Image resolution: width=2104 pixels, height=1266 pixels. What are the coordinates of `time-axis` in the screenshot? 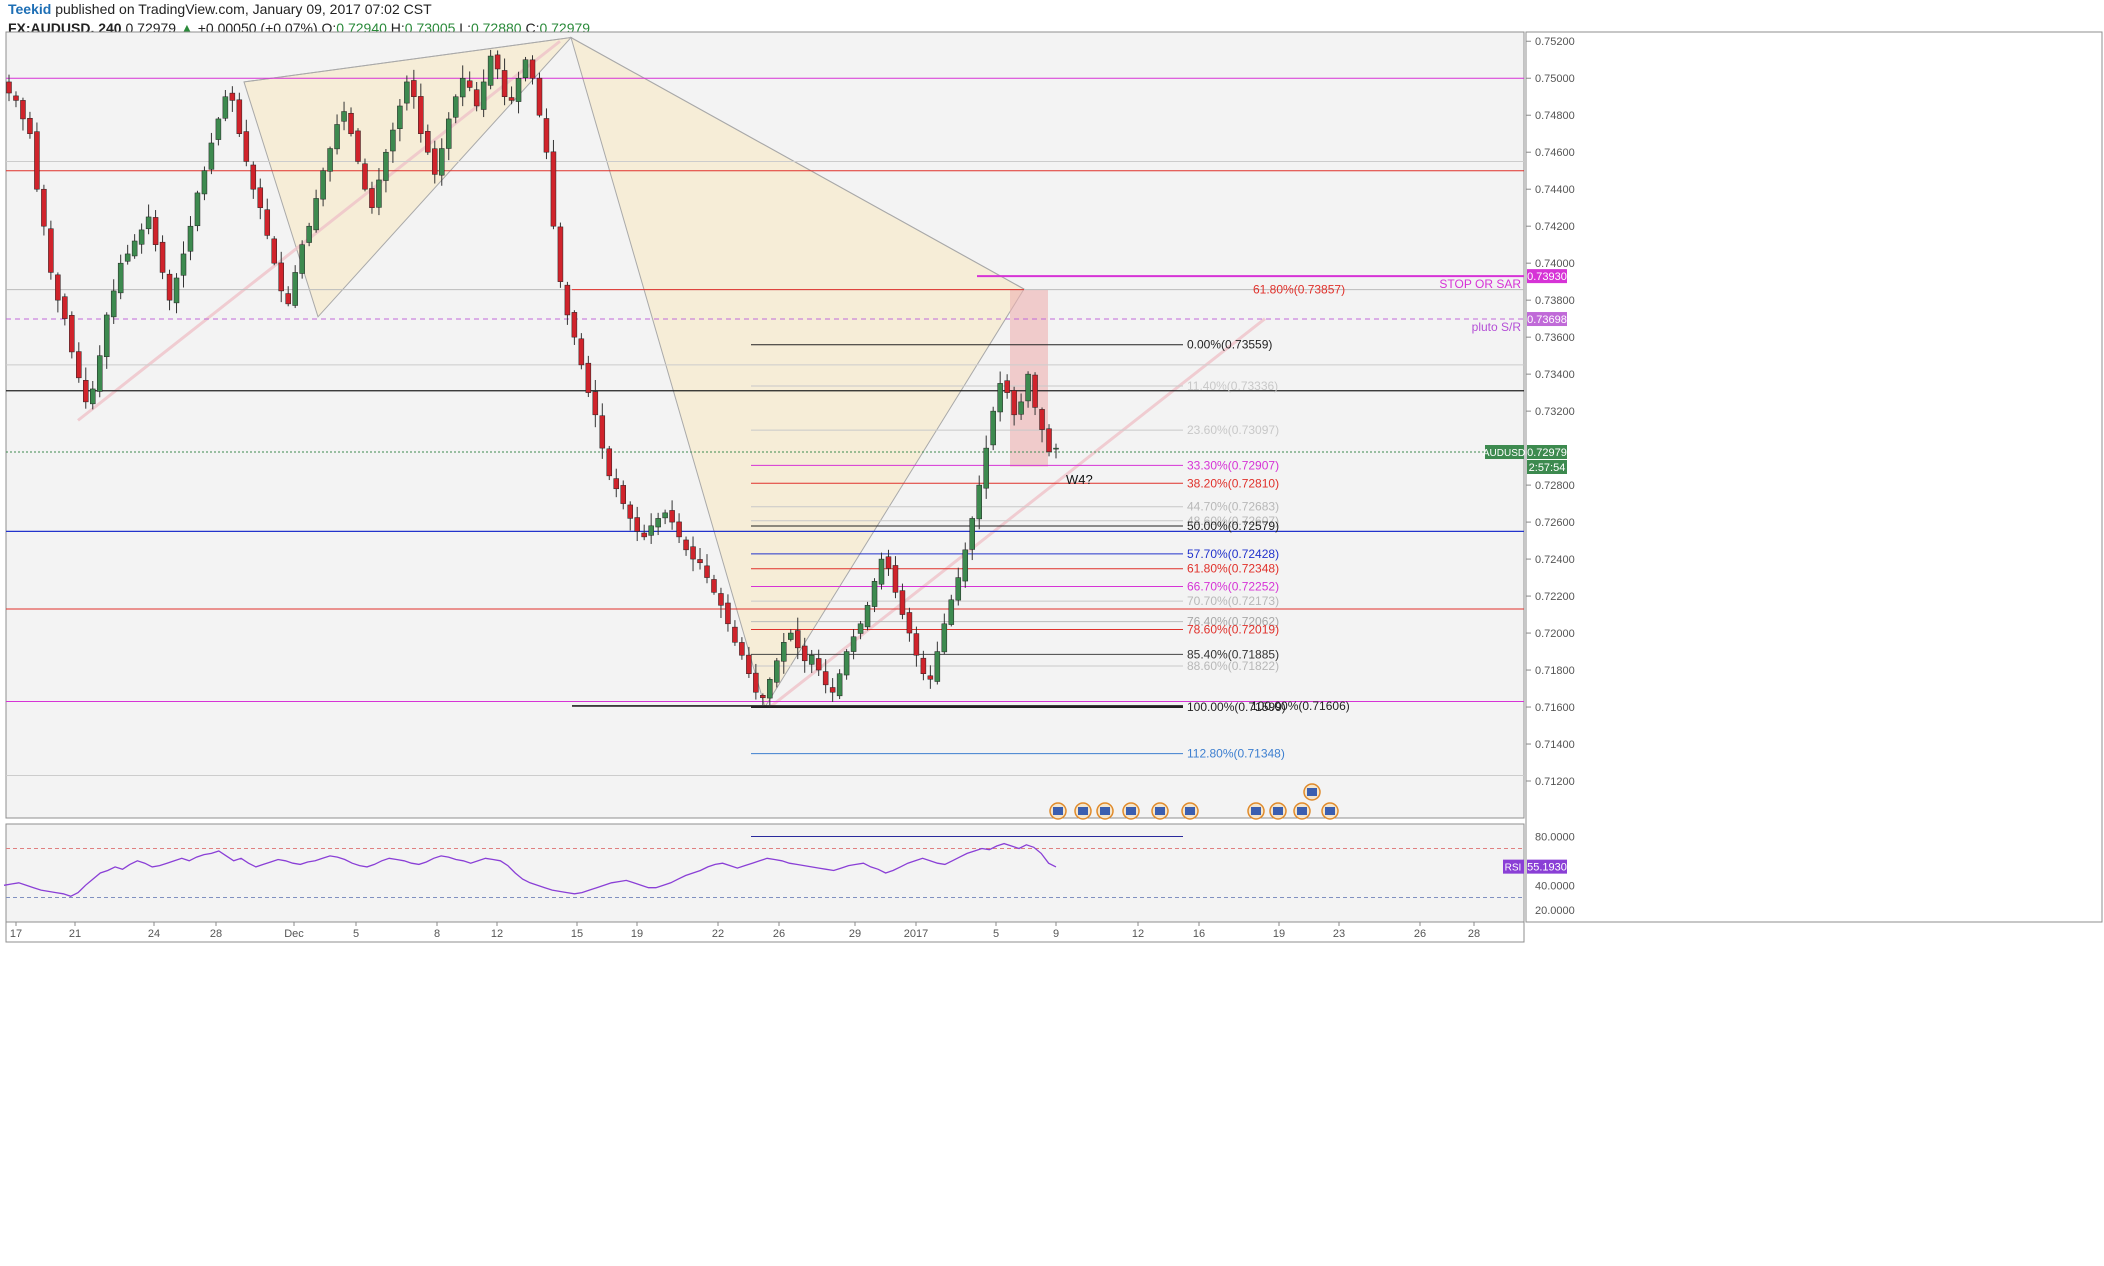 It's located at (765, 932).